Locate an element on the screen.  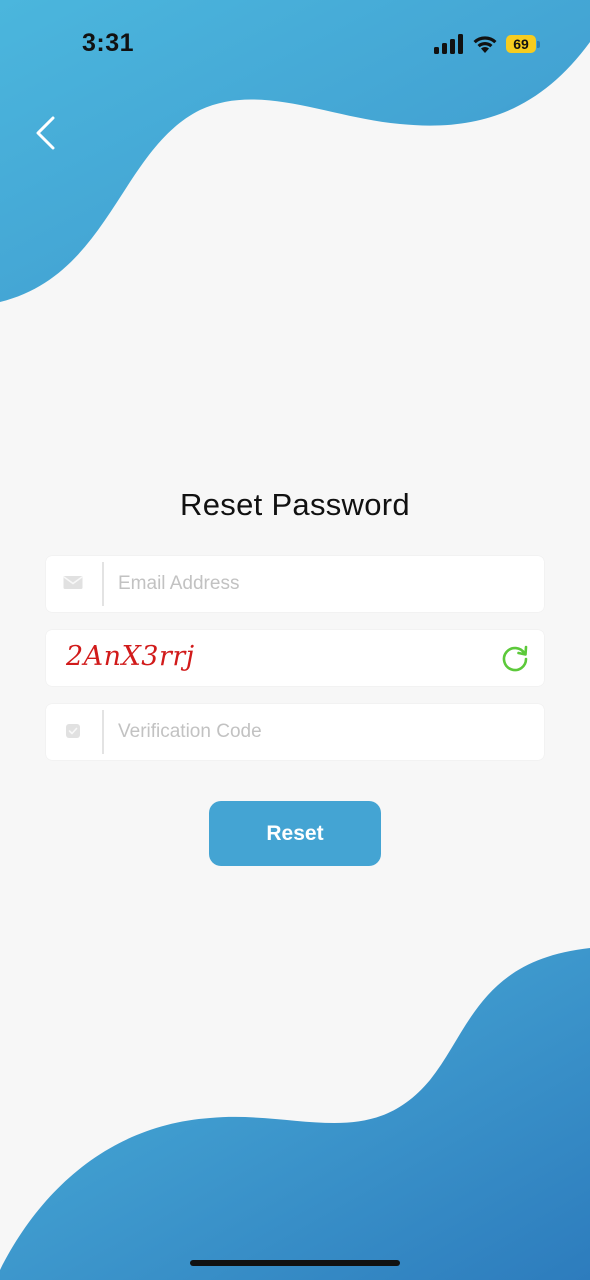
signal-icon is located at coordinates (448, 44).